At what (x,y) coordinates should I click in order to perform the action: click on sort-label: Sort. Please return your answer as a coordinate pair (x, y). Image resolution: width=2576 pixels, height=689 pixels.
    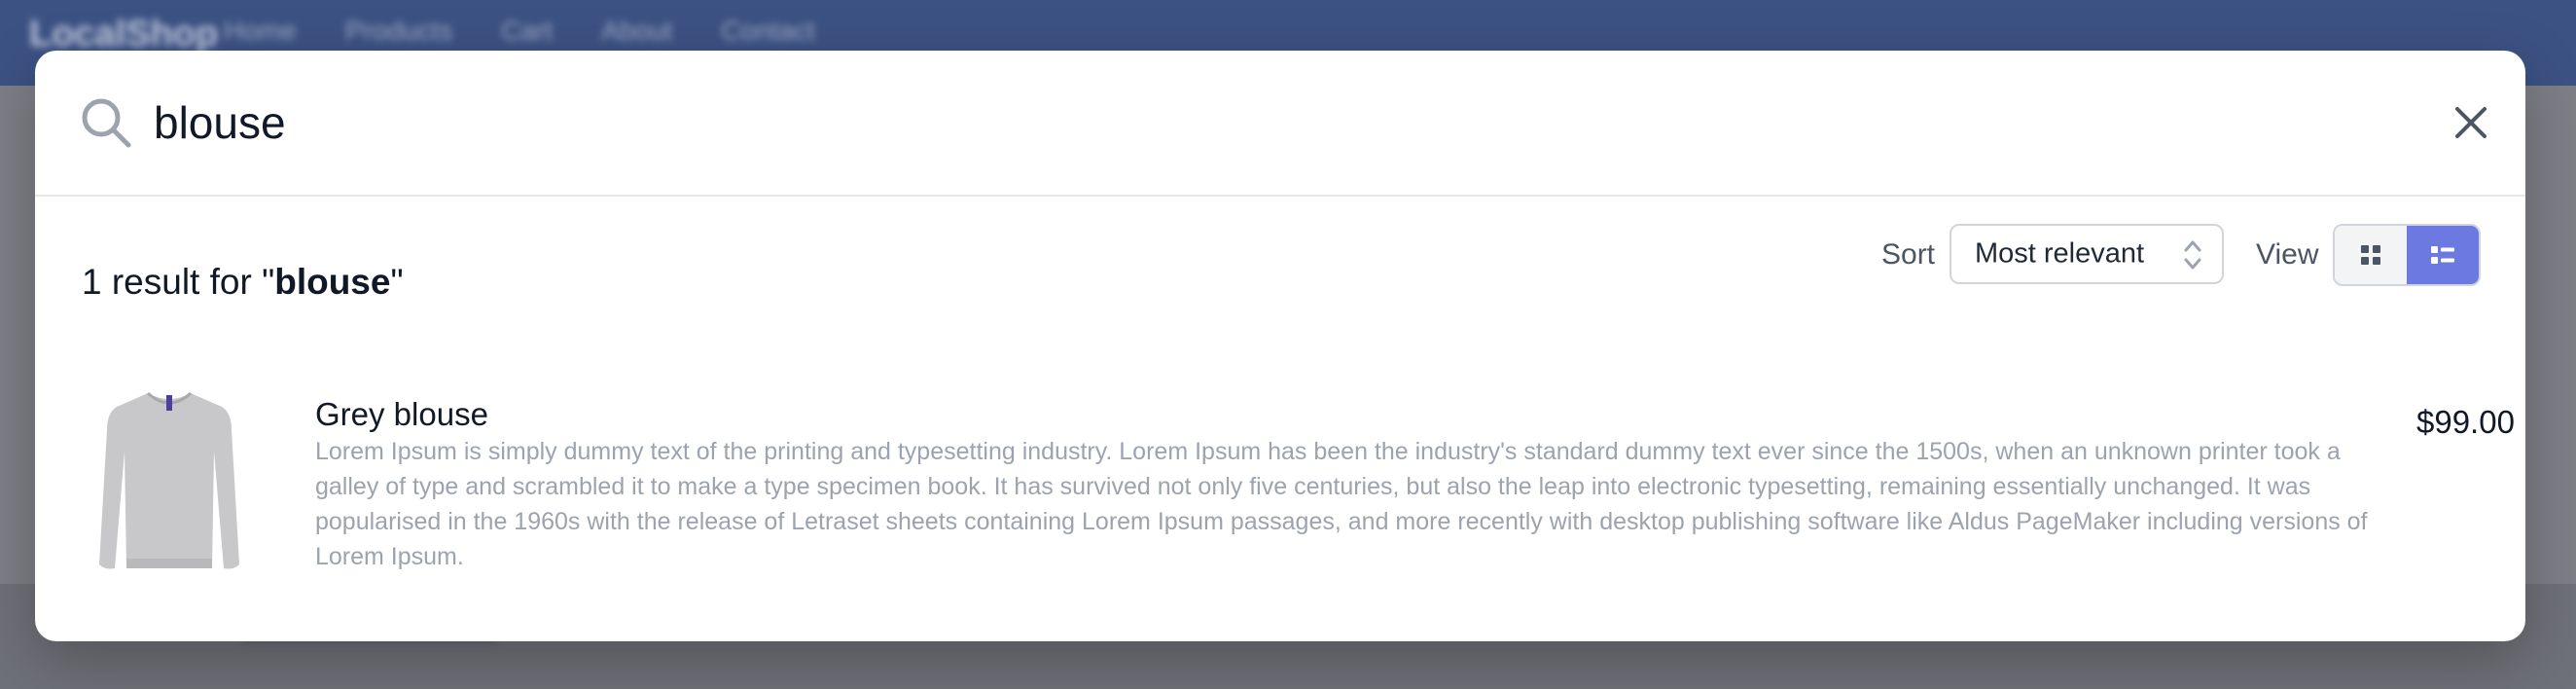
    Looking at the image, I should click on (1908, 254).